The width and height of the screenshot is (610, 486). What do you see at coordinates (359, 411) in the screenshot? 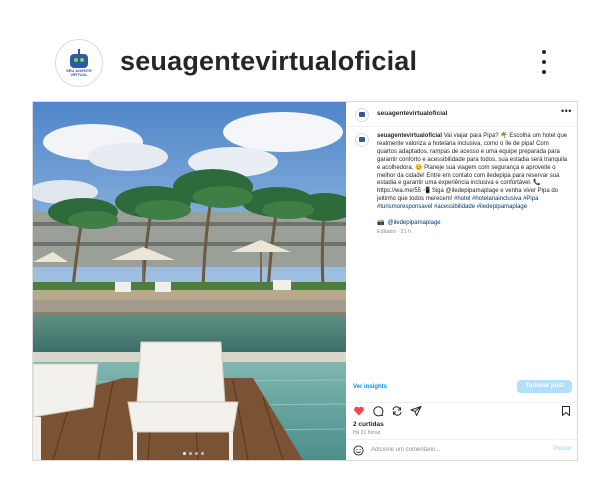
I see `heart-icon` at bounding box center [359, 411].